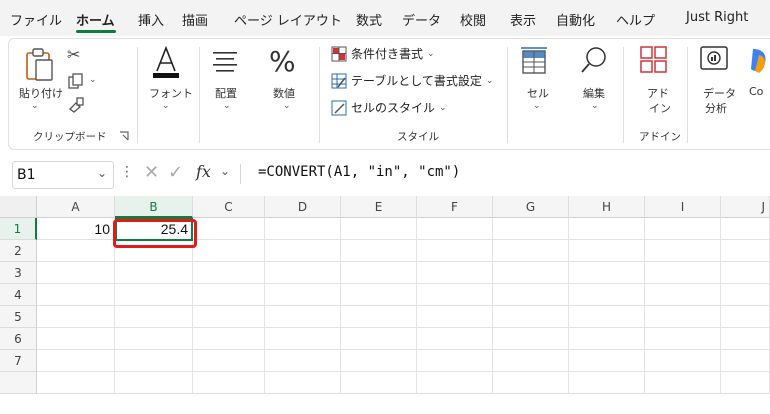  Describe the element at coordinates (166, 106) in the screenshot. I see `font-dropdown-icon: ⌄` at that location.